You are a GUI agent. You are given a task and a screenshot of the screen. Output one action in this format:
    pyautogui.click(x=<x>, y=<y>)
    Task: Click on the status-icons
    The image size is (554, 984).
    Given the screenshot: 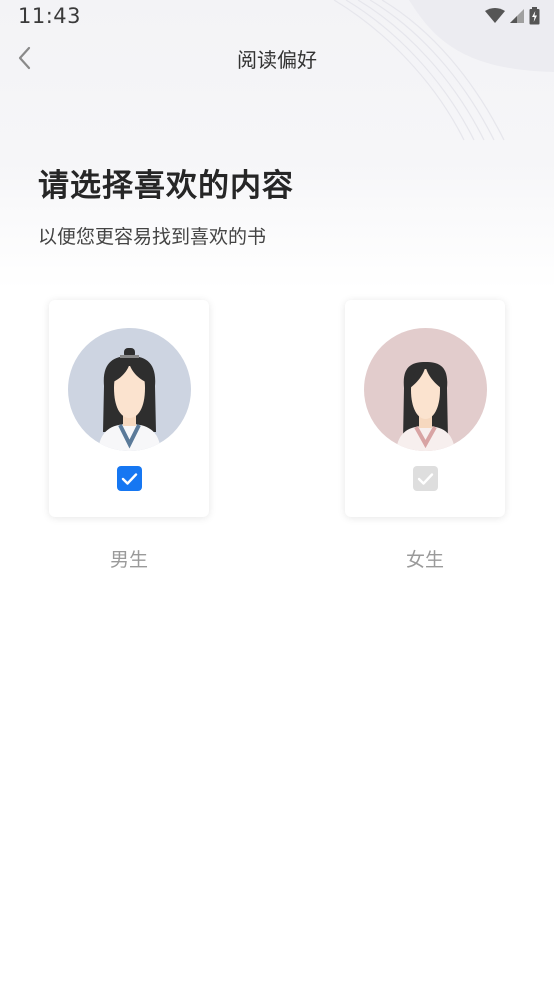 What is the action you would take?
    pyautogui.click(x=512, y=16)
    